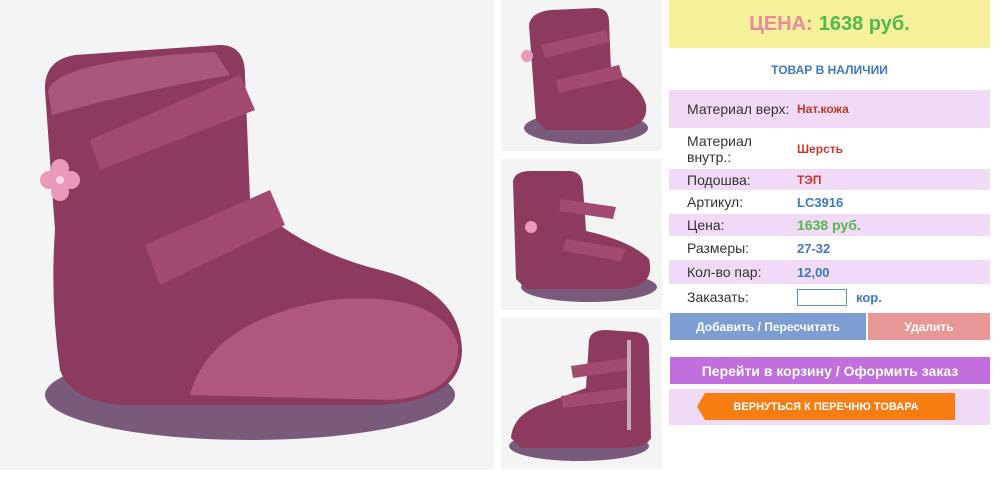  I want to click on stock-status: ТОВАР В НАЛИЧИИ, so click(829, 70).